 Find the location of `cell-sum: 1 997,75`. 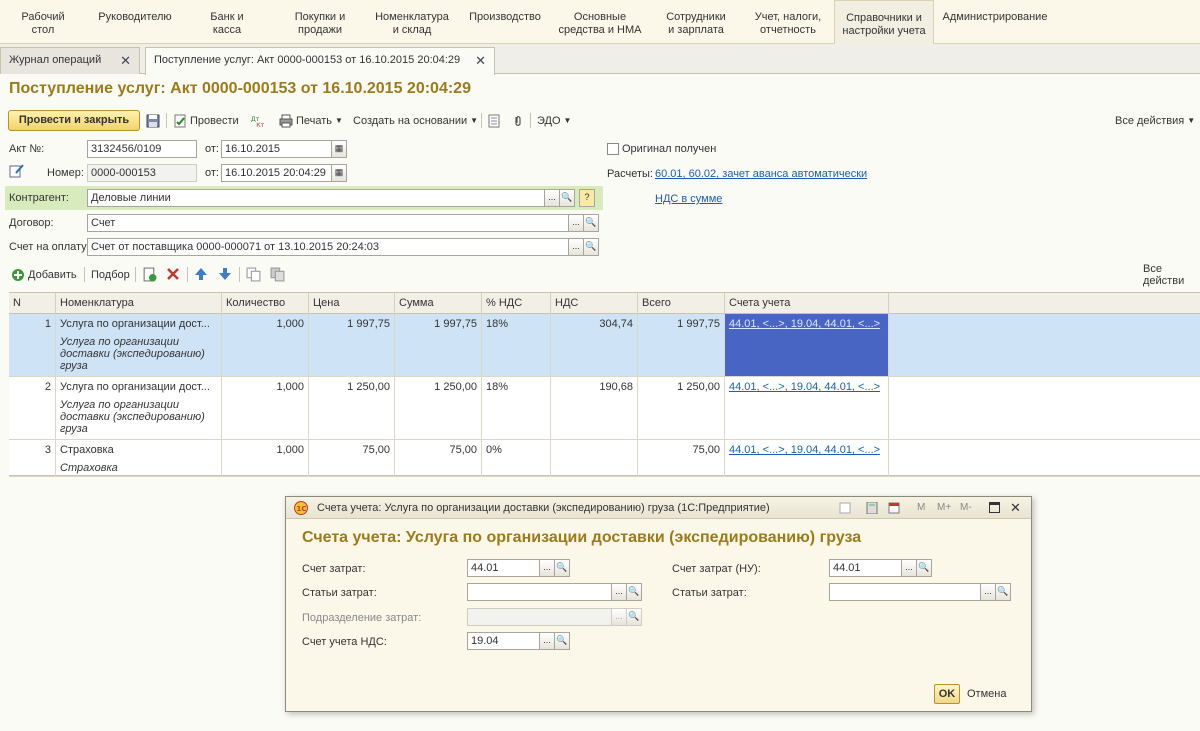

cell-sum: 1 997,75 is located at coordinates (438, 345).